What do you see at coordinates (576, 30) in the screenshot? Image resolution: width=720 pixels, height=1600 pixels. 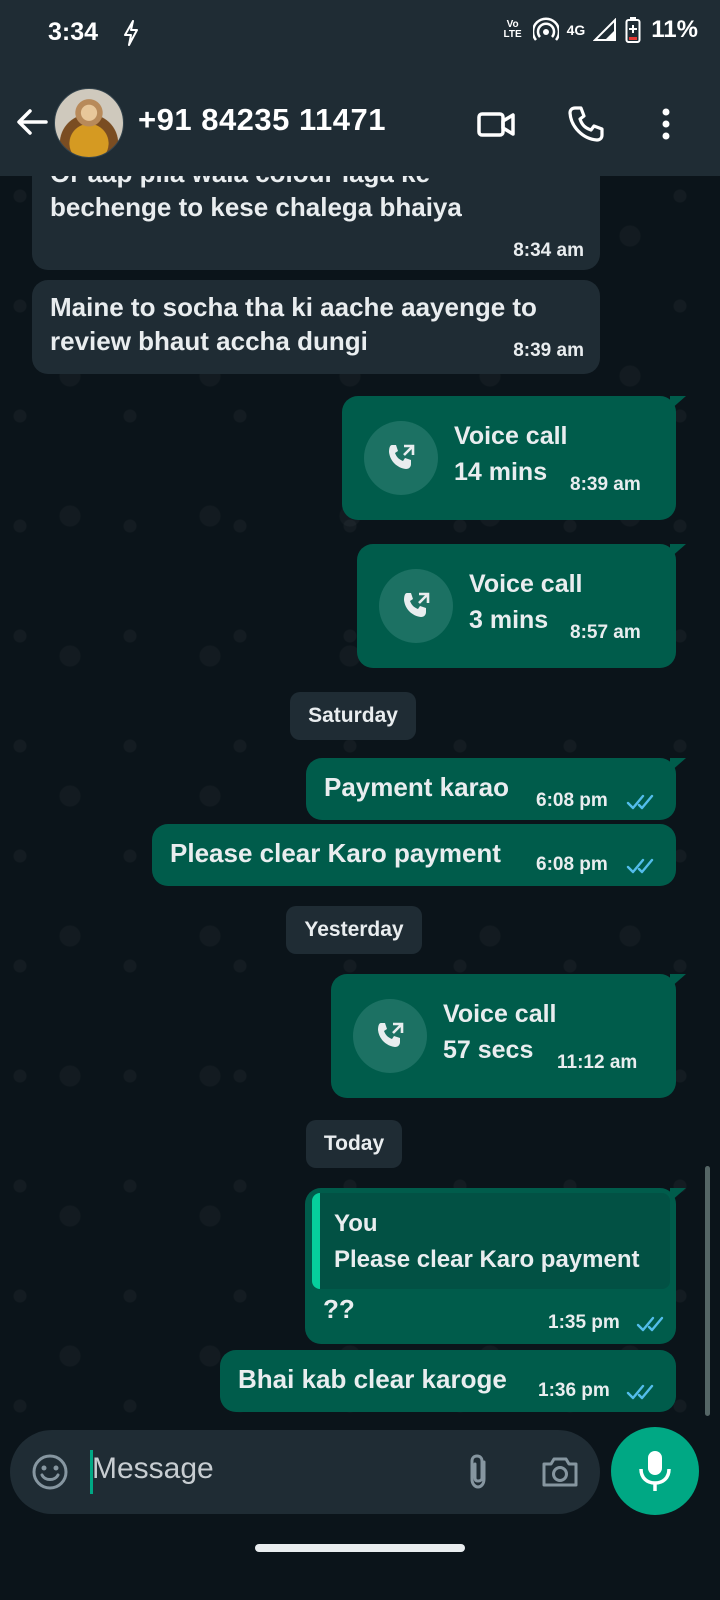 I see `network-type: 4G` at bounding box center [576, 30].